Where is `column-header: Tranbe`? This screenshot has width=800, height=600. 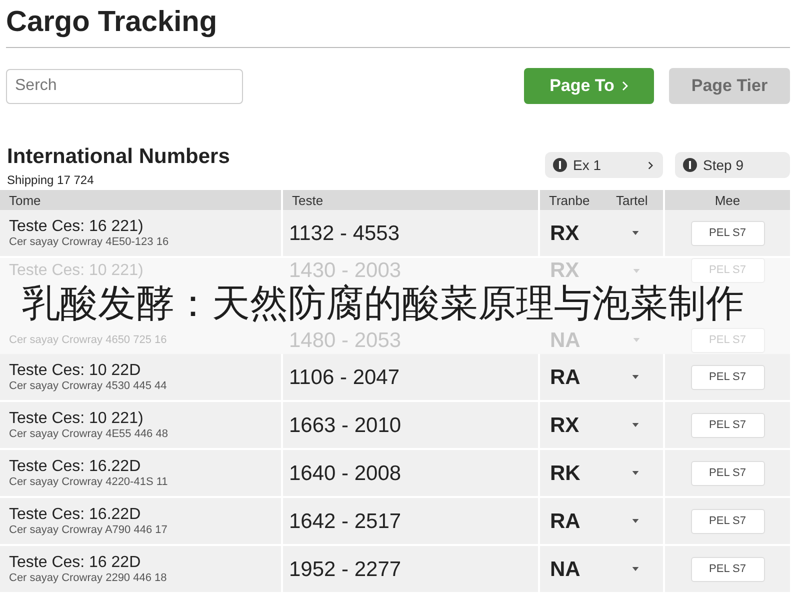 column-header: Tranbe is located at coordinates (569, 200).